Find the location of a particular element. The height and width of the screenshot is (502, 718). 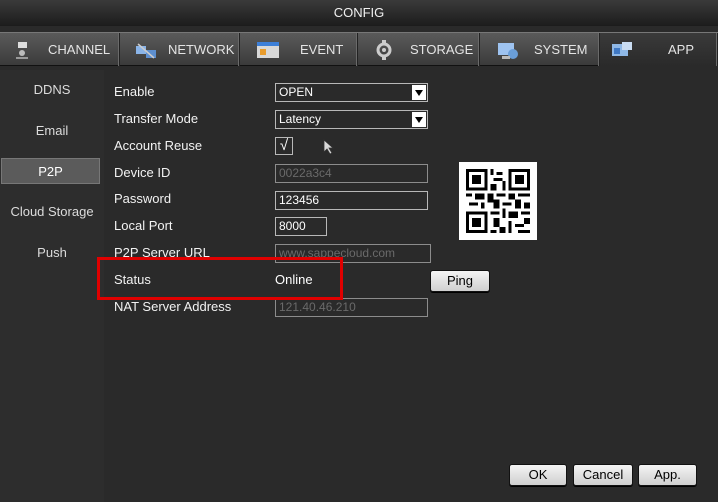

sidebar-item-cloud-storage: Cloud Storage is located at coordinates (52, 211).